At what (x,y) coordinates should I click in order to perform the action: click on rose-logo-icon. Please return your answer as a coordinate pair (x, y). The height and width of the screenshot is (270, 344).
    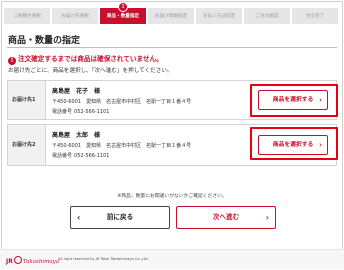
    Looking at the image, I should click on (17, 260).